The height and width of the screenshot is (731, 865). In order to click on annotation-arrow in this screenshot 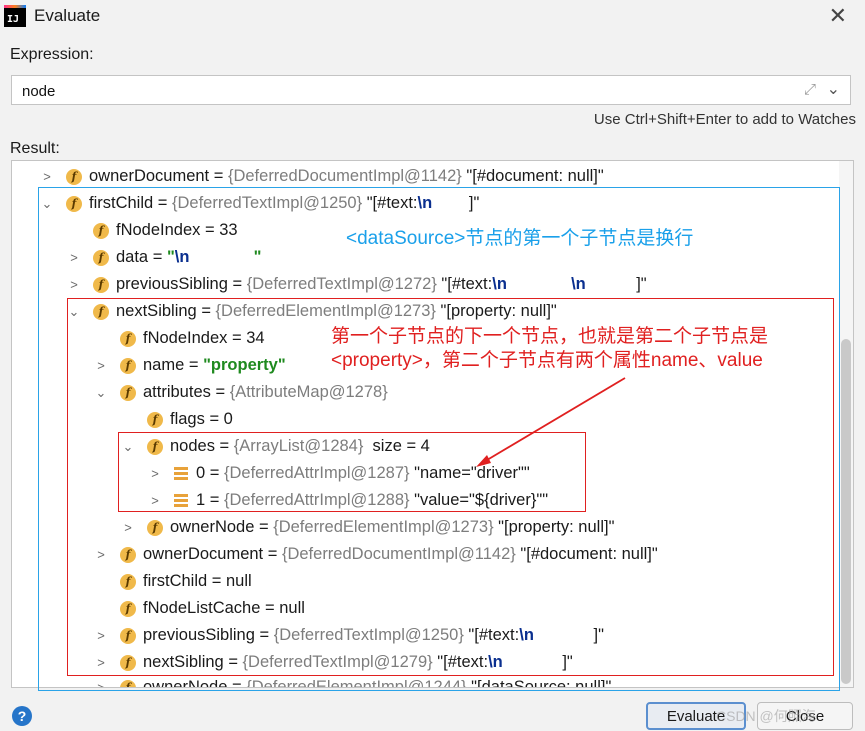, I will do `click(551, 422)`.